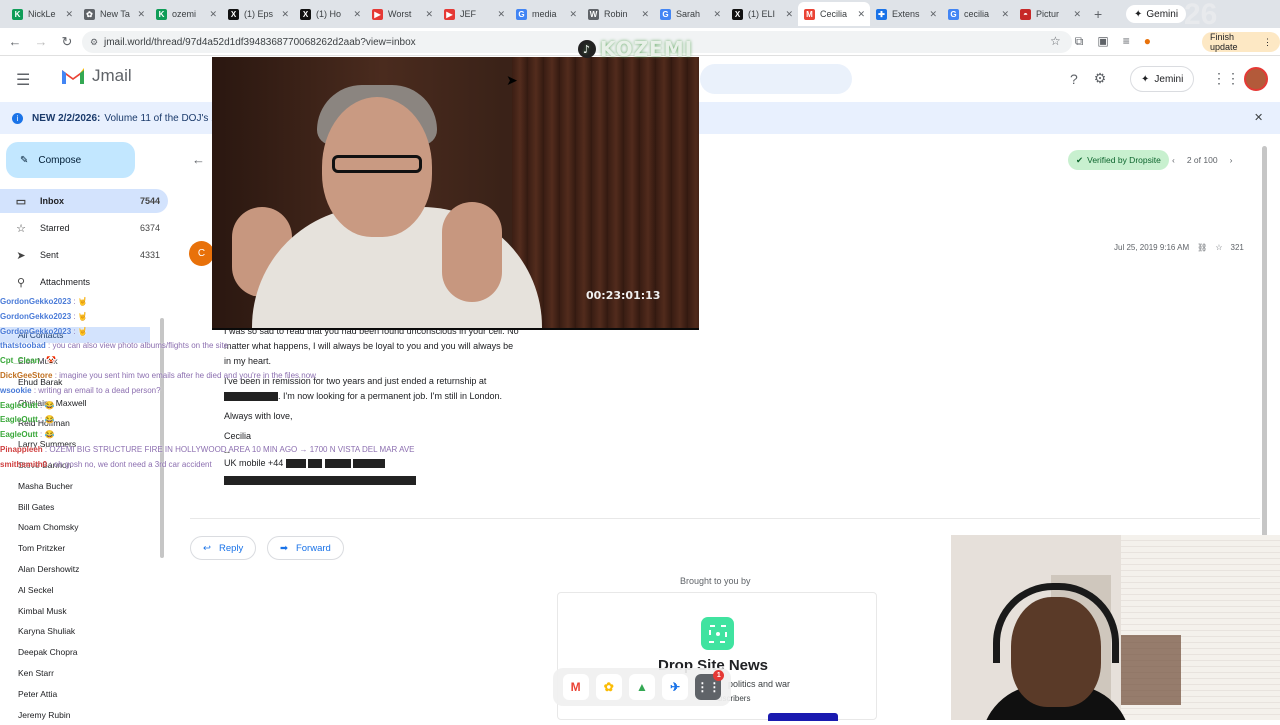 This screenshot has width=1280, height=725. Describe the element at coordinates (1264, 361) in the screenshot. I see `main-scrollbar` at that location.